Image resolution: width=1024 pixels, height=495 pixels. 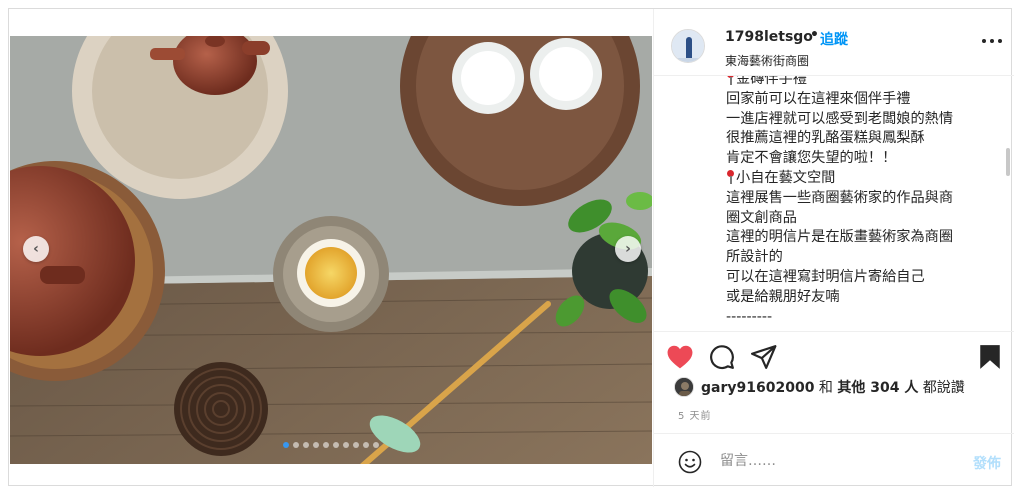 I want to click on emoji-icon, so click(x=690, y=462).